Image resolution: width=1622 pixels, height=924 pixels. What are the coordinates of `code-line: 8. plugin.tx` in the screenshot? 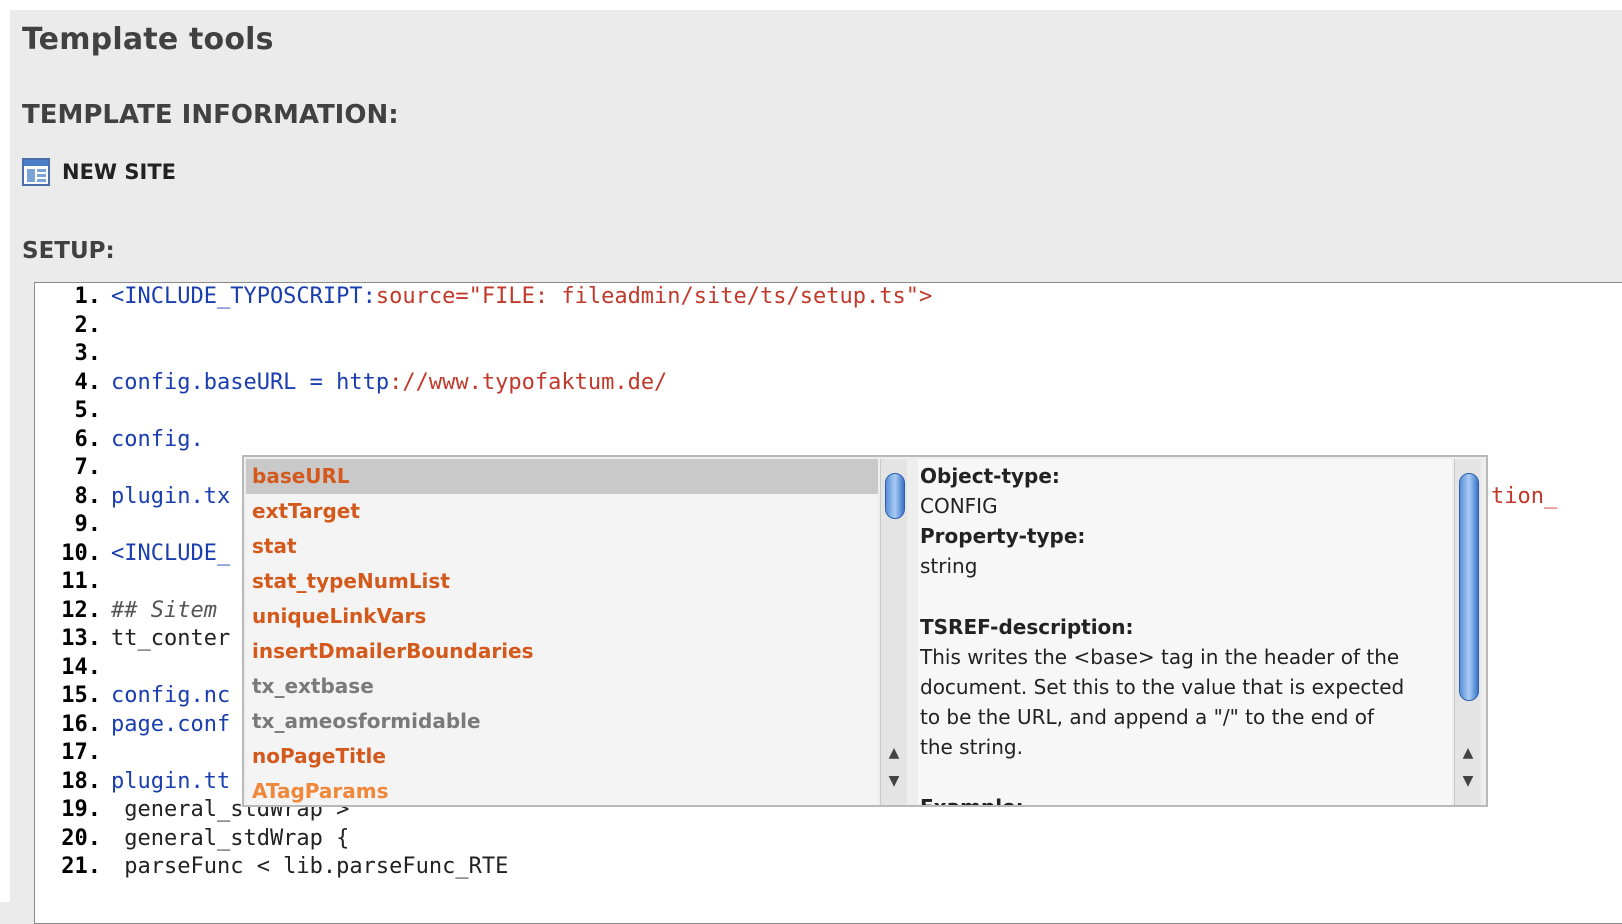 It's located at (133, 497).